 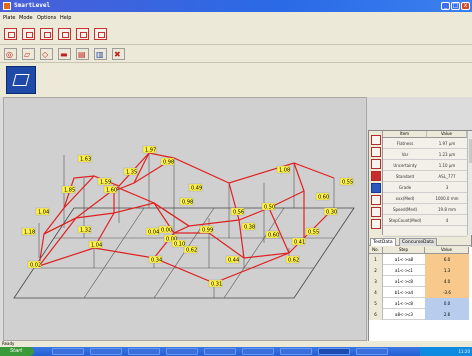 I want to click on table-row: 3 a1<->c8 4.0, so click(x=419, y=281).